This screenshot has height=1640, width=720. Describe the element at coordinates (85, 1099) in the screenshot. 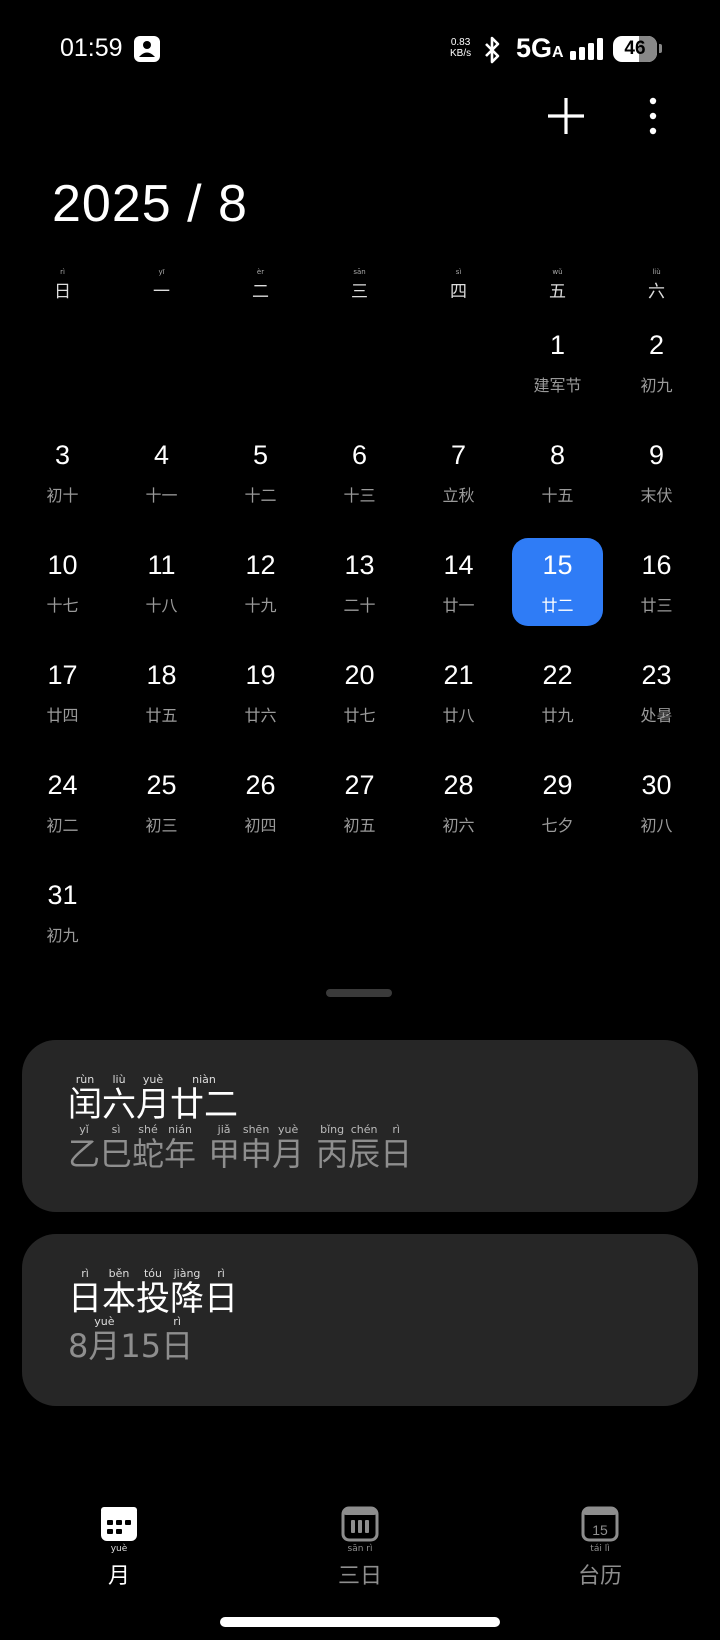

I see `ruby-char: 闰rùn` at that location.